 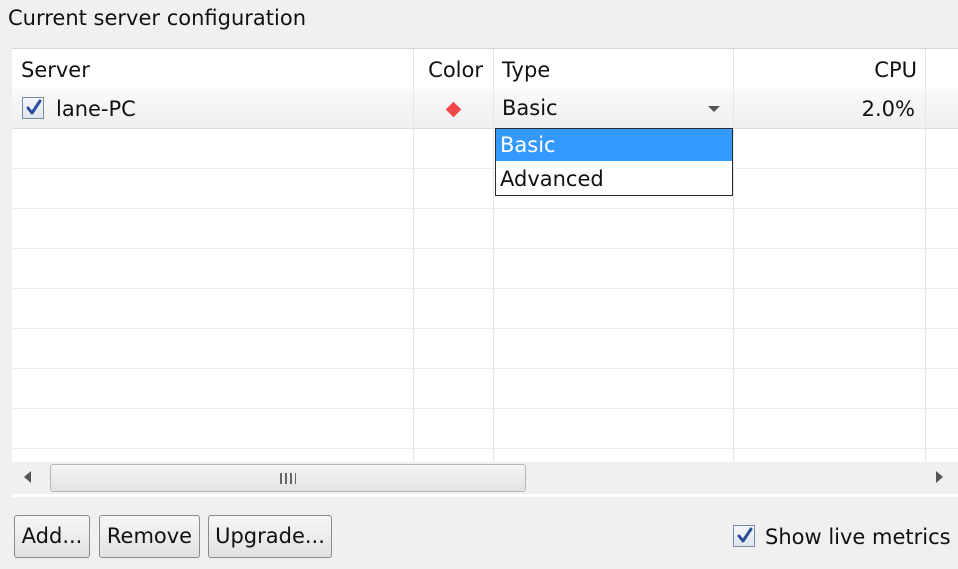 I want to click on type-dropdown-list: Basic Advanced, so click(x=614, y=162).